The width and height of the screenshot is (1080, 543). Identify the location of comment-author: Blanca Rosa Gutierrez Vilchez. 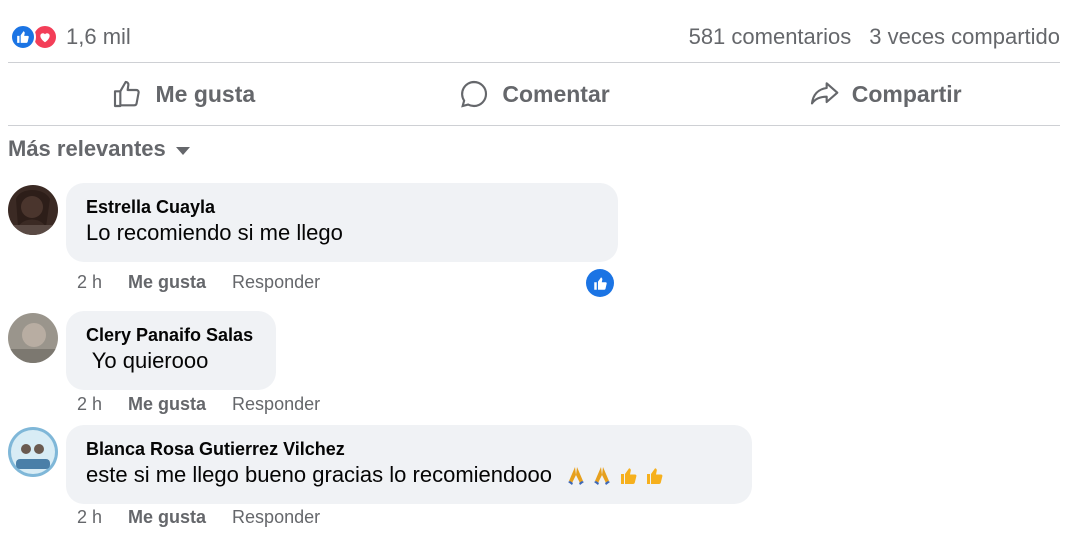
(409, 449).